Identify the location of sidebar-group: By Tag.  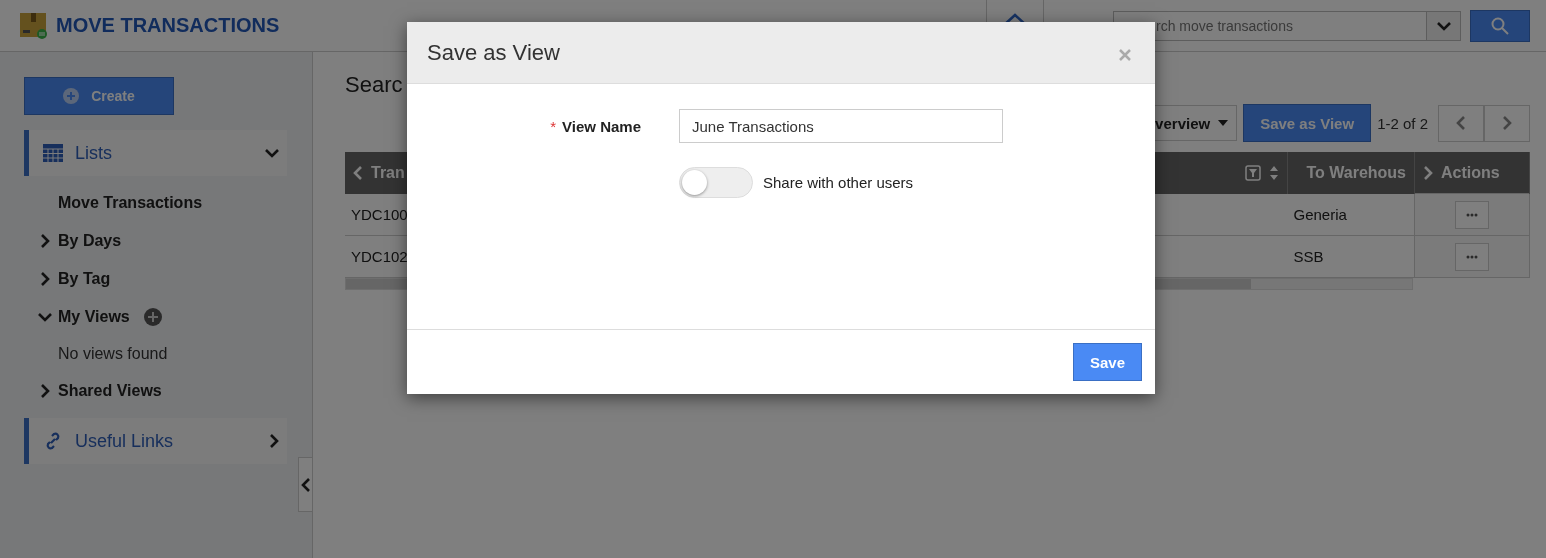
(84, 279).